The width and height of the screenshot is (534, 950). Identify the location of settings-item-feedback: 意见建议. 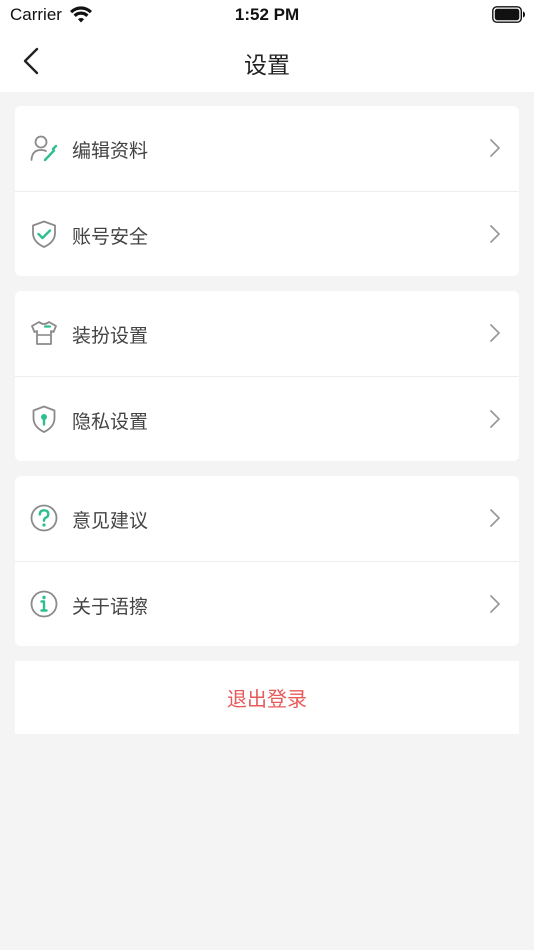
(267, 518).